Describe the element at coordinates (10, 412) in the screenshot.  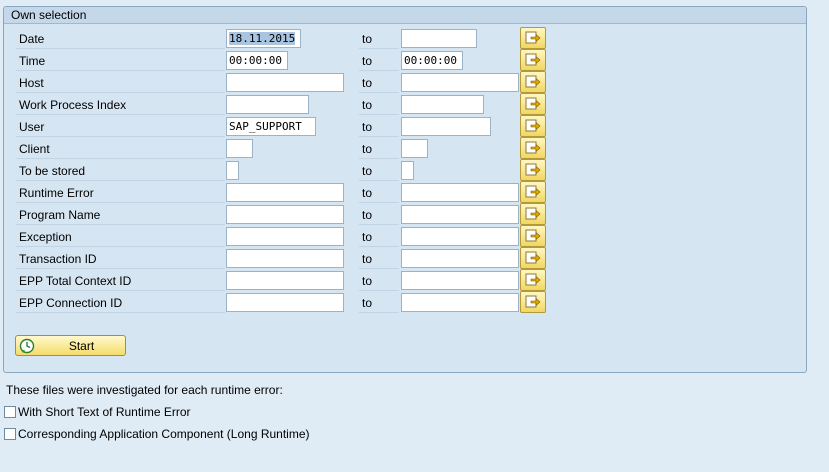
I see `short-text-checkbox` at that location.